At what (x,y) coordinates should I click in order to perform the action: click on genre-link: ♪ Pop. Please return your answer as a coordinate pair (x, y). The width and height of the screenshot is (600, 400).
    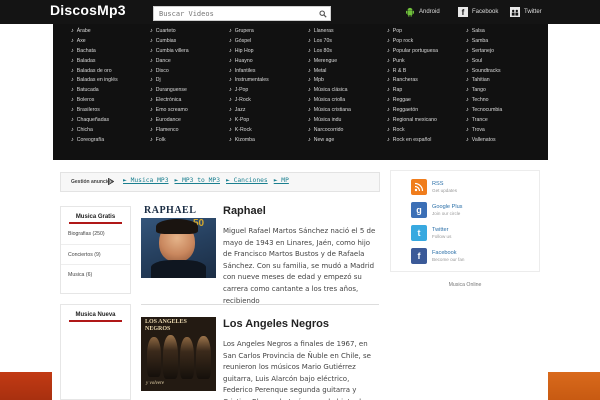
    Looking at the image, I should click on (426, 31).